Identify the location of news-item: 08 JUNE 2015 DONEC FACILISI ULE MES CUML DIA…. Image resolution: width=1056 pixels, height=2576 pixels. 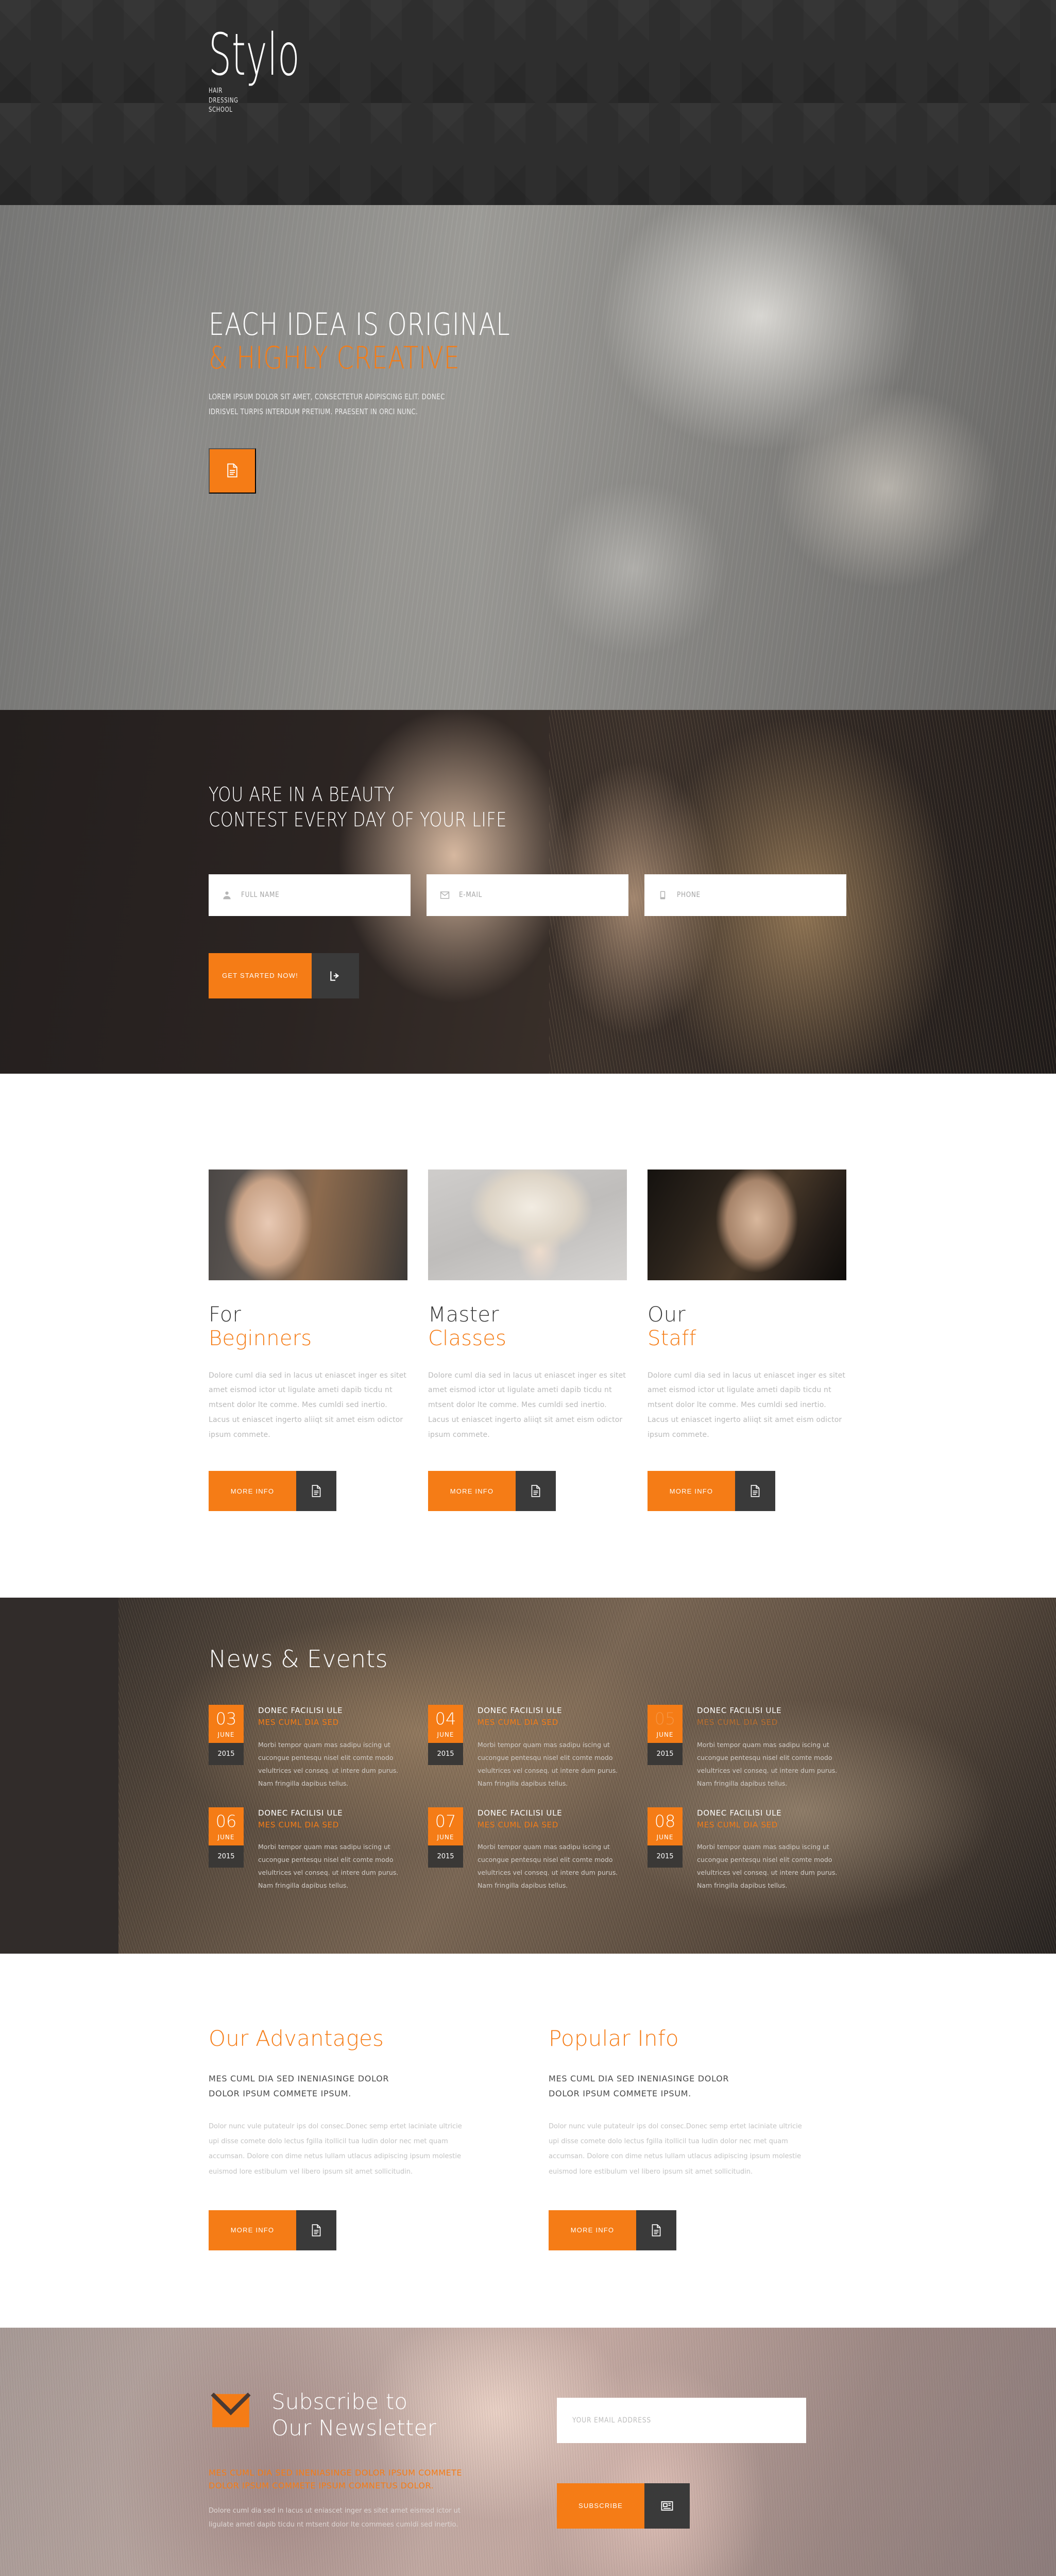
(748, 1849).